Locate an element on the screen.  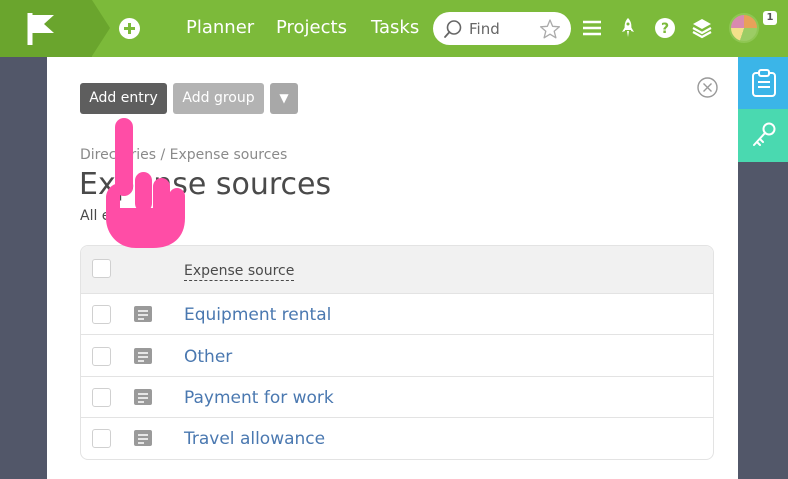
user-avatar is located at coordinates (744, 28).